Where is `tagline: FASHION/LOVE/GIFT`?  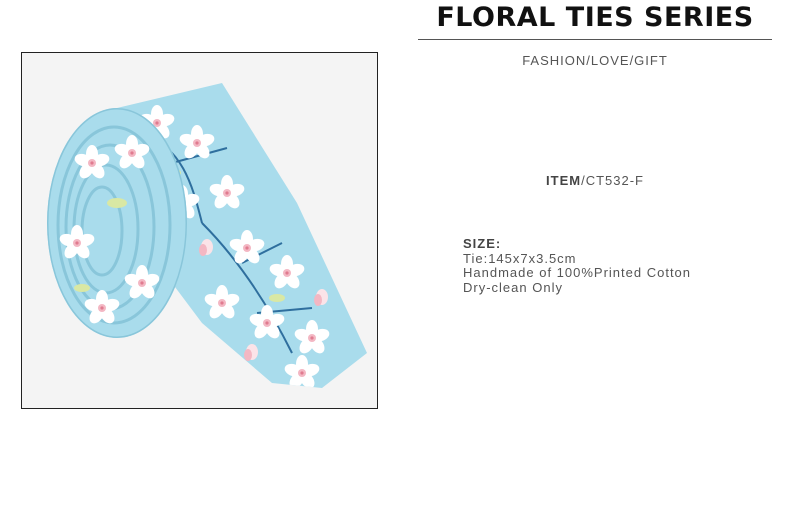 tagline: FASHION/LOVE/GIFT is located at coordinates (595, 60).